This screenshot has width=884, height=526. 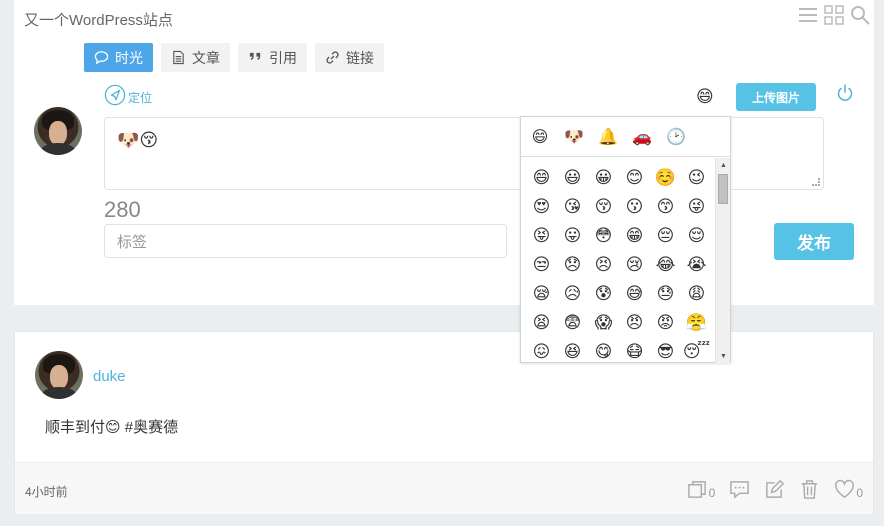 I want to click on emoji-option: 😗, so click(x=634, y=206).